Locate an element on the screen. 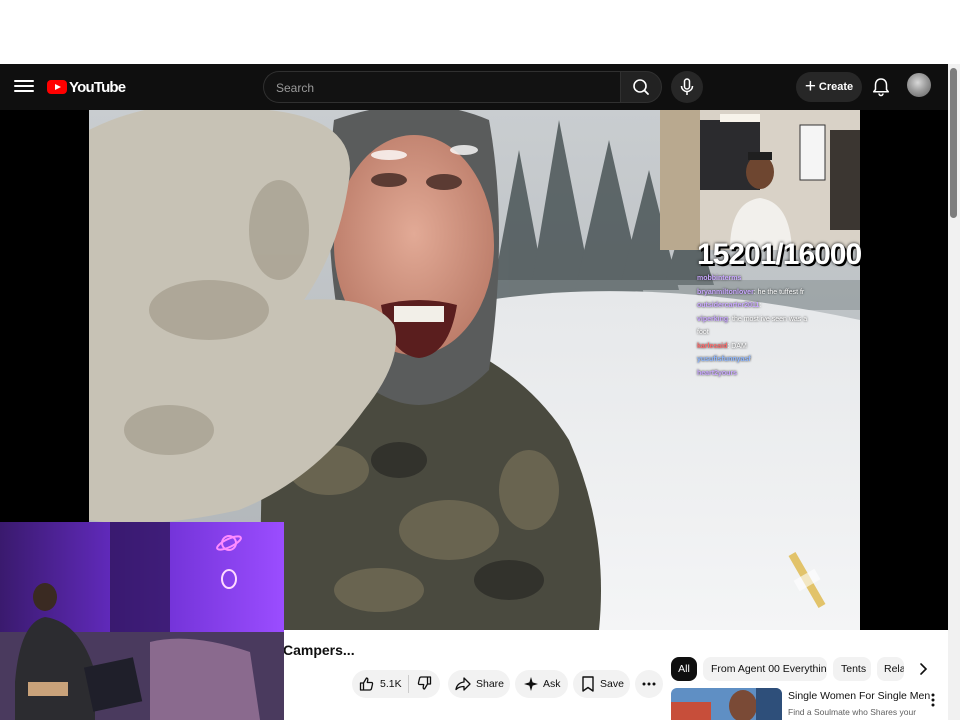  bookmark-icon is located at coordinates (588, 684).